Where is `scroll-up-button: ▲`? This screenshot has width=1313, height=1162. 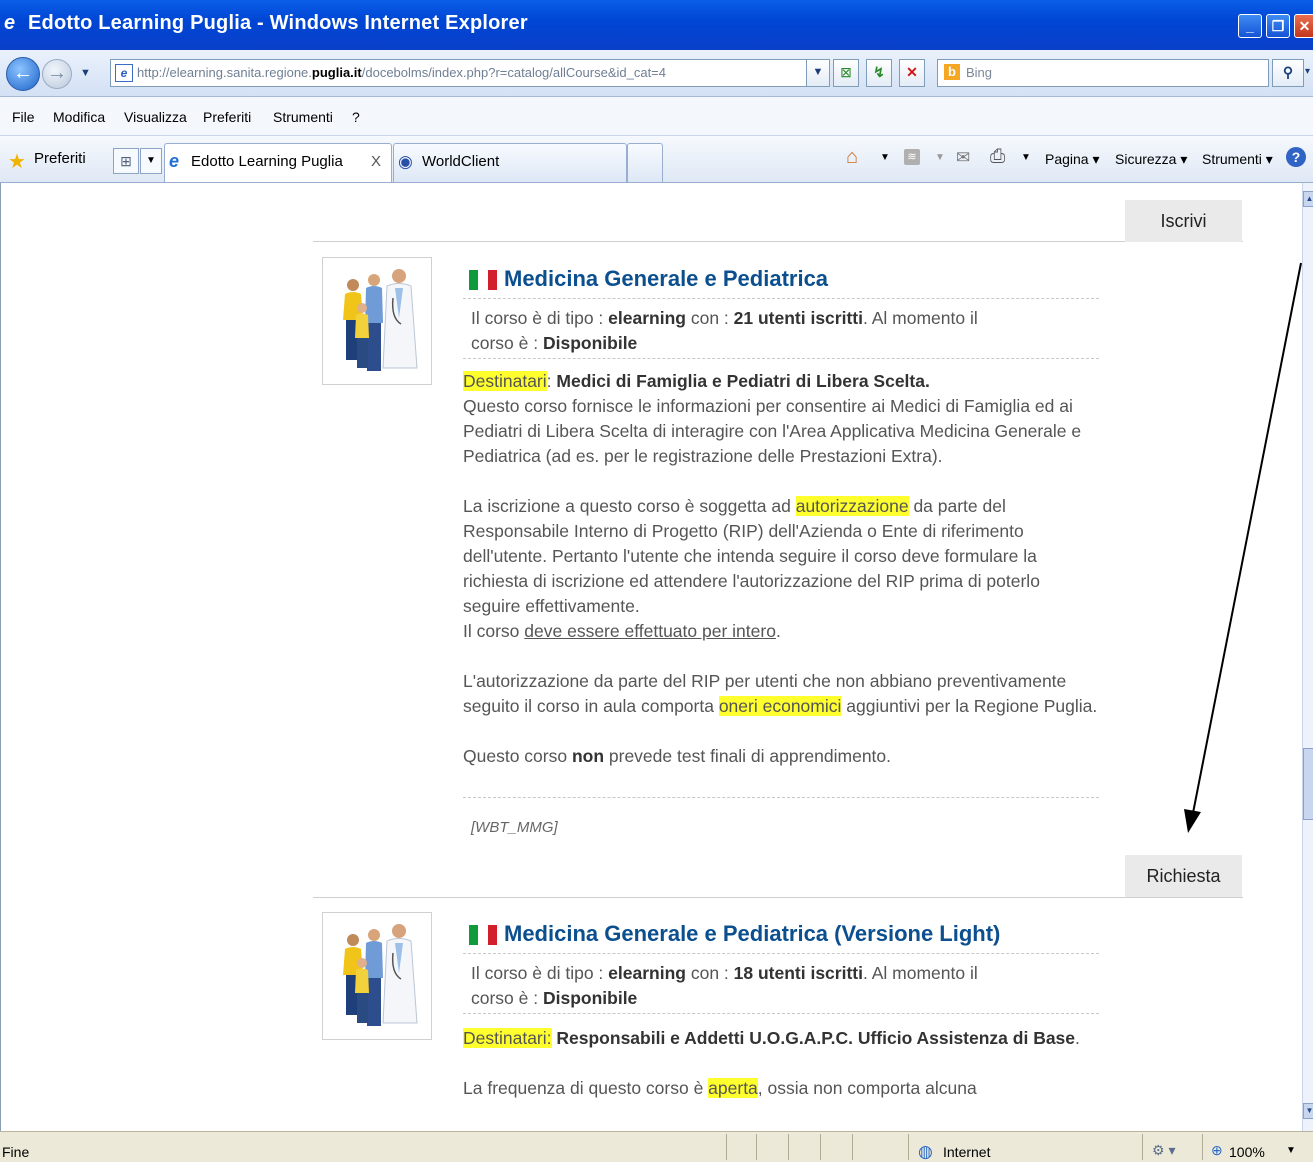 scroll-up-button: ▲ is located at coordinates (1308, 199).